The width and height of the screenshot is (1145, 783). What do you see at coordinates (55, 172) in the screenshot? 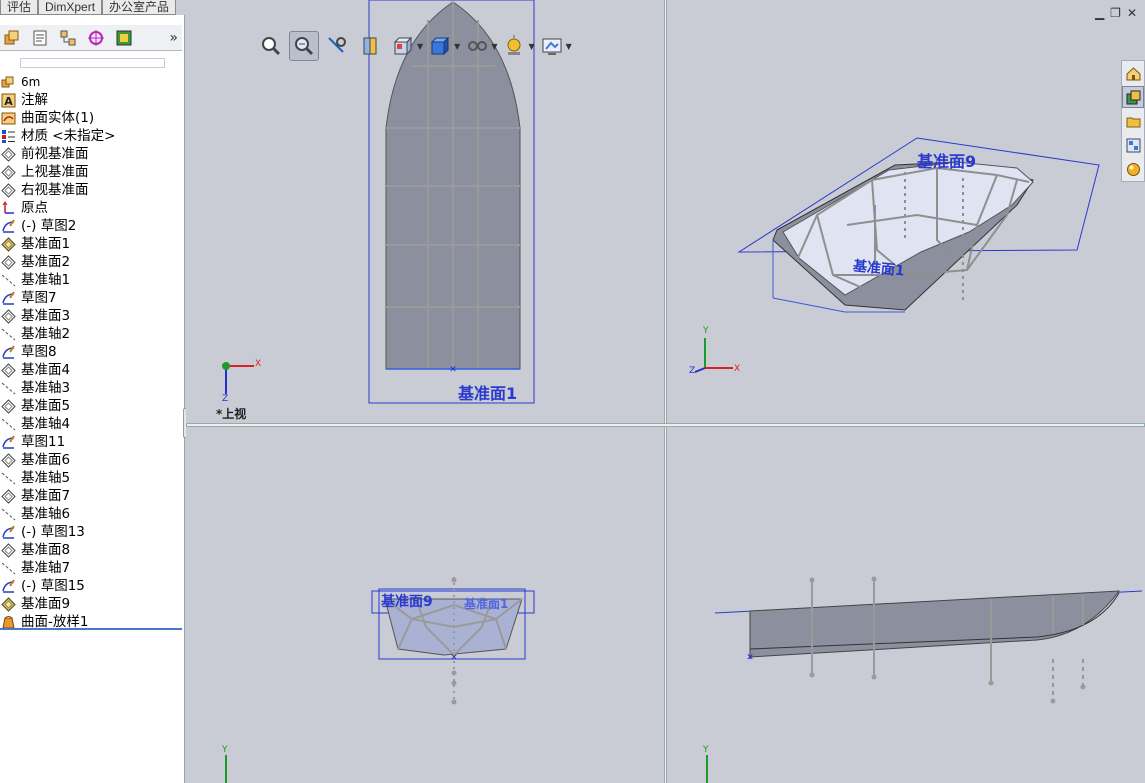
I see `tree-item-label: 上视基准面` at bounding box center [55, 172].